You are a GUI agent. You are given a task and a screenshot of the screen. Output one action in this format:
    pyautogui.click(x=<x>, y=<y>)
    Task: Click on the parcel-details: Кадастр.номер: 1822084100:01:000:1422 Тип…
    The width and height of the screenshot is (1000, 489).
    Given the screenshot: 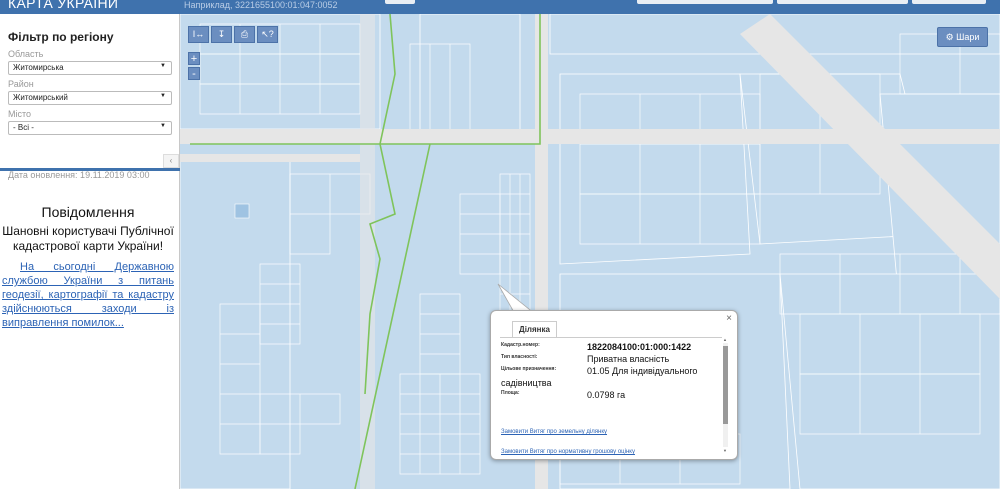 What is the action you would take?
    pyautogui.click(x=611, y=372)
    